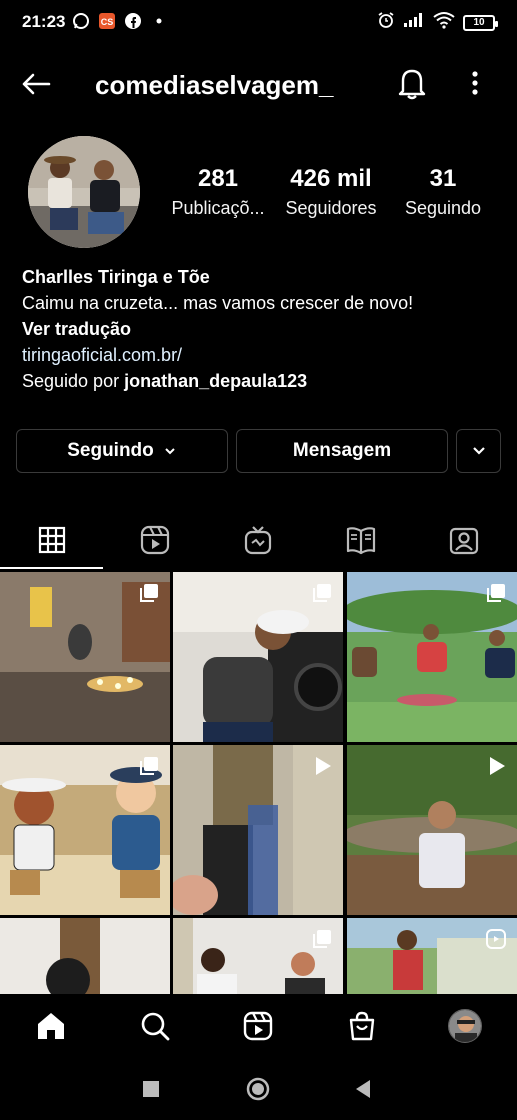  I want to click on followed-by-text: Seguido por jonathan_depaula123, so click(262, 381).